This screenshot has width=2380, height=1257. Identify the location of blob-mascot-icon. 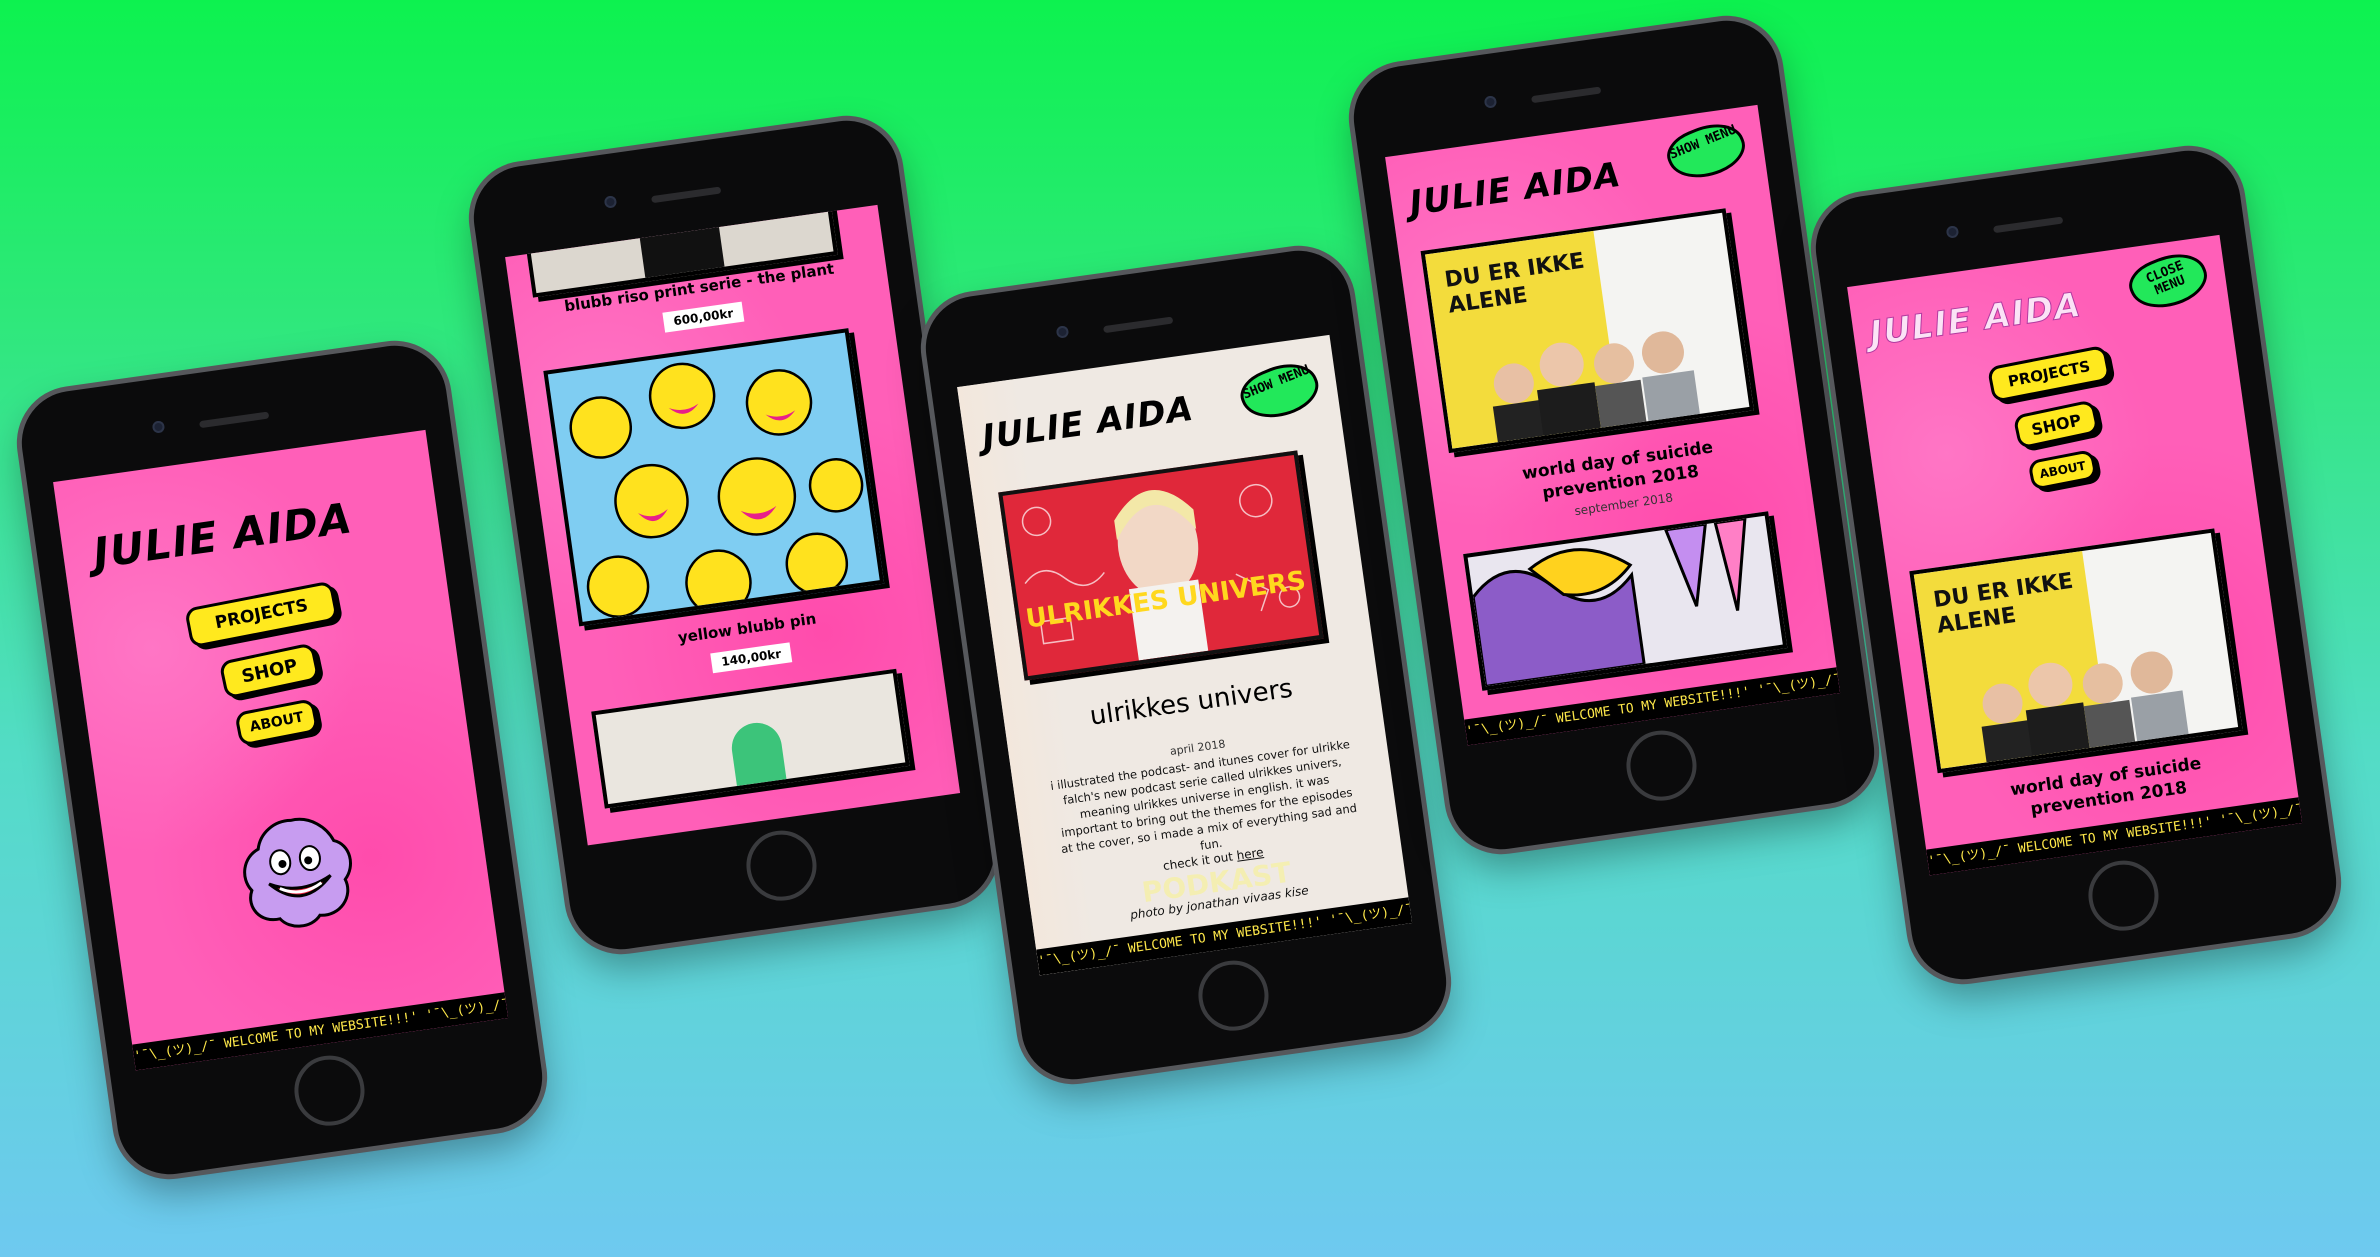
(297, 872).